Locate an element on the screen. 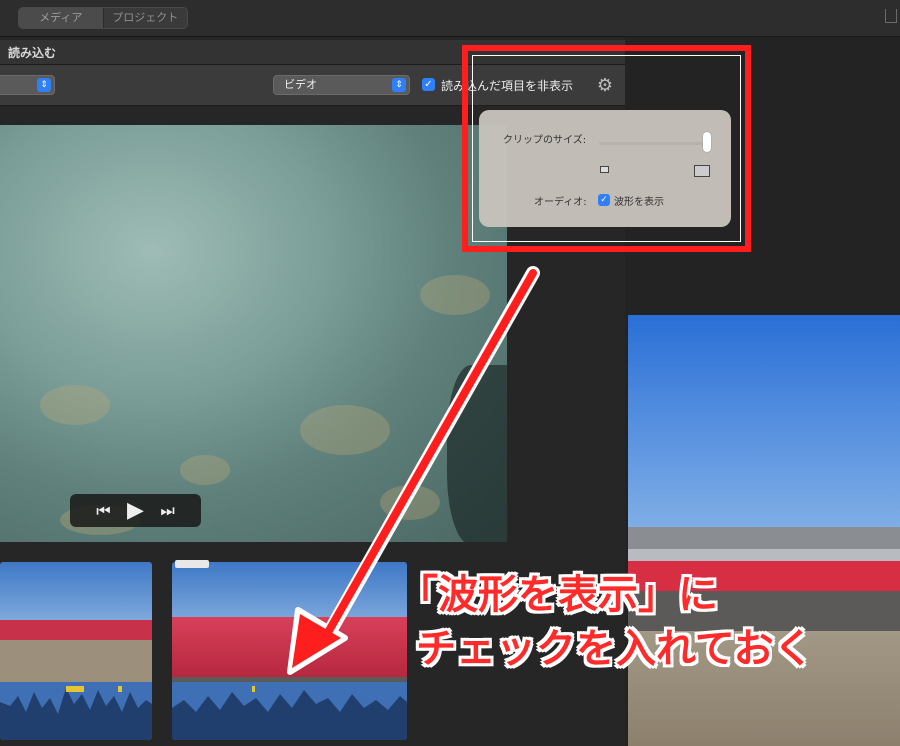 The height and width of the screenshot is (746, 900). skip-back-icon: ⏮ is located at coordinates (103, 510).